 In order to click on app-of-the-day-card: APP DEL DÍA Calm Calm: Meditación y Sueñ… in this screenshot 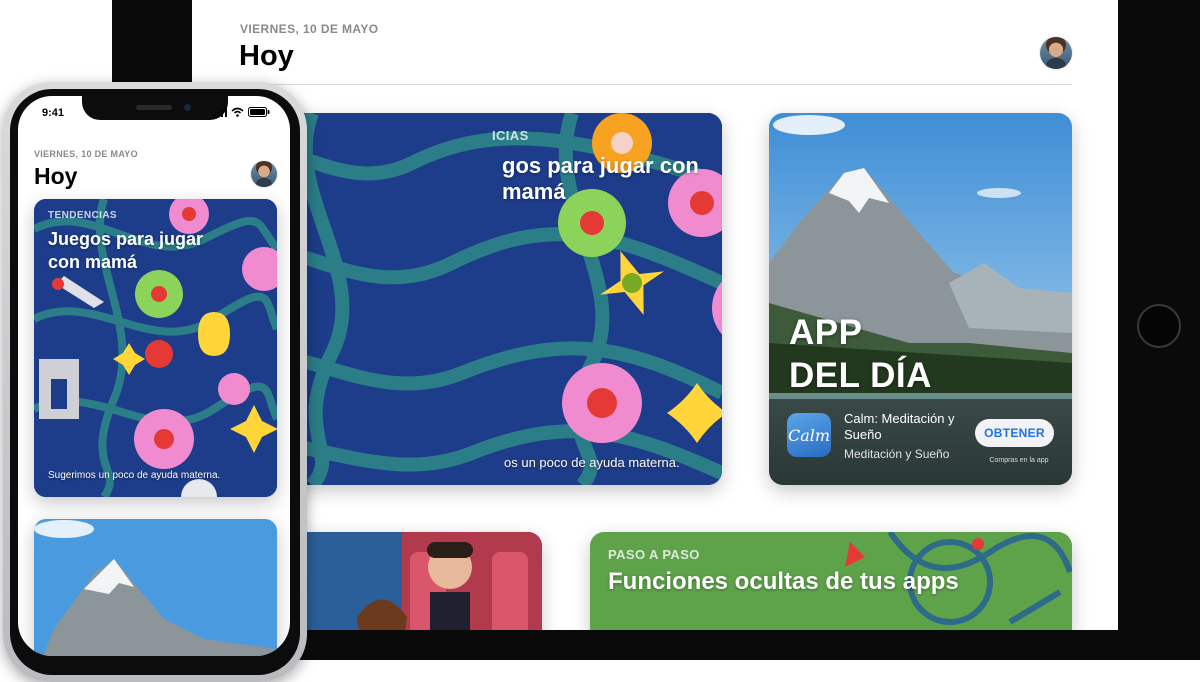, I will do `click(920, 299)`.